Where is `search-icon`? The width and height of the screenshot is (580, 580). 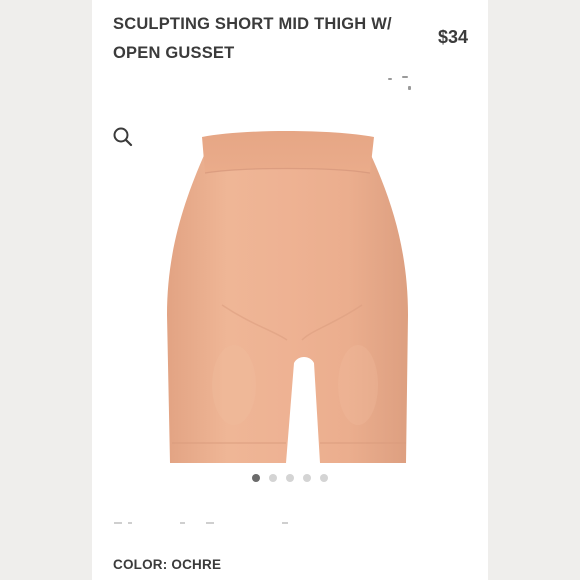 search-icon is located at coordinates (123, 137).